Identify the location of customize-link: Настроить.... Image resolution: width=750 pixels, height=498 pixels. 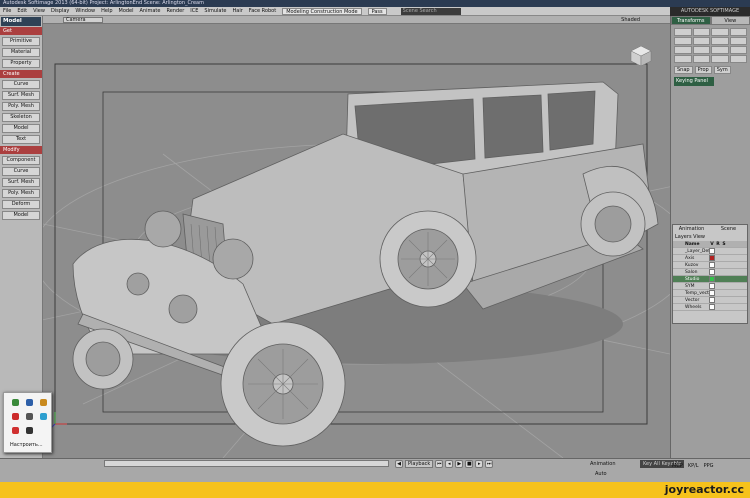
(26, 445).